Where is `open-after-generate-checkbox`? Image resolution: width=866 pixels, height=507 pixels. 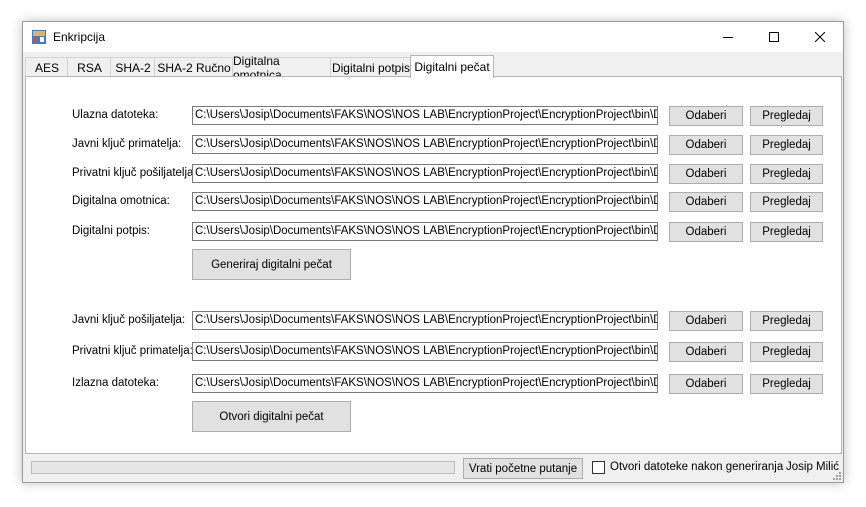 open-after-generate-checkbox is located at coordinates (598, 467).